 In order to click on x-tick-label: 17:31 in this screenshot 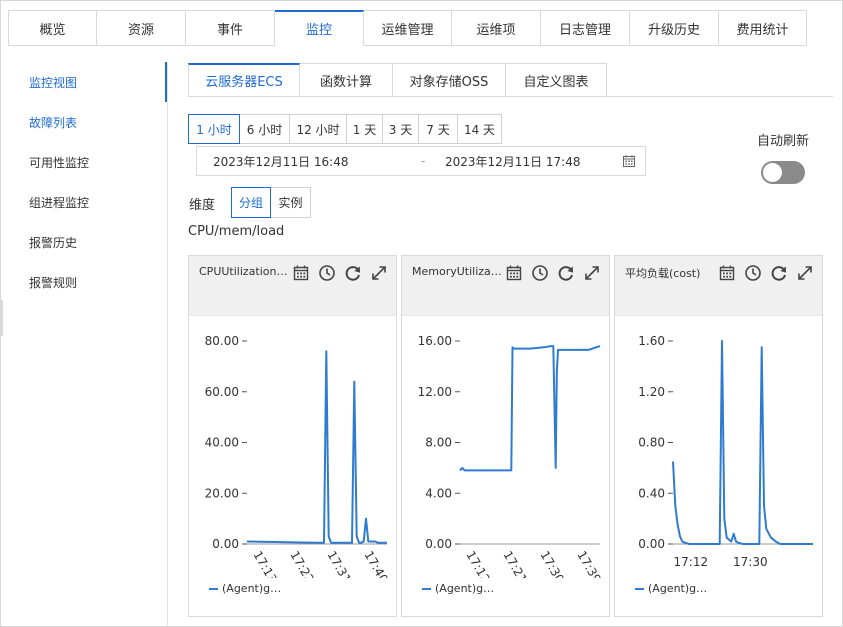, I will do `click(338, 564)`.